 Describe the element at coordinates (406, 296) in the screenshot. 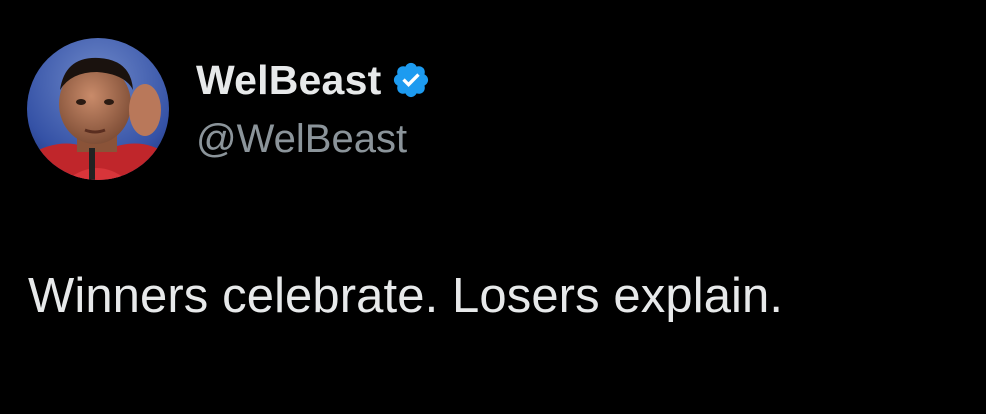

I see `tweet-text: Winners celebrate. Losers explain.` at that location.